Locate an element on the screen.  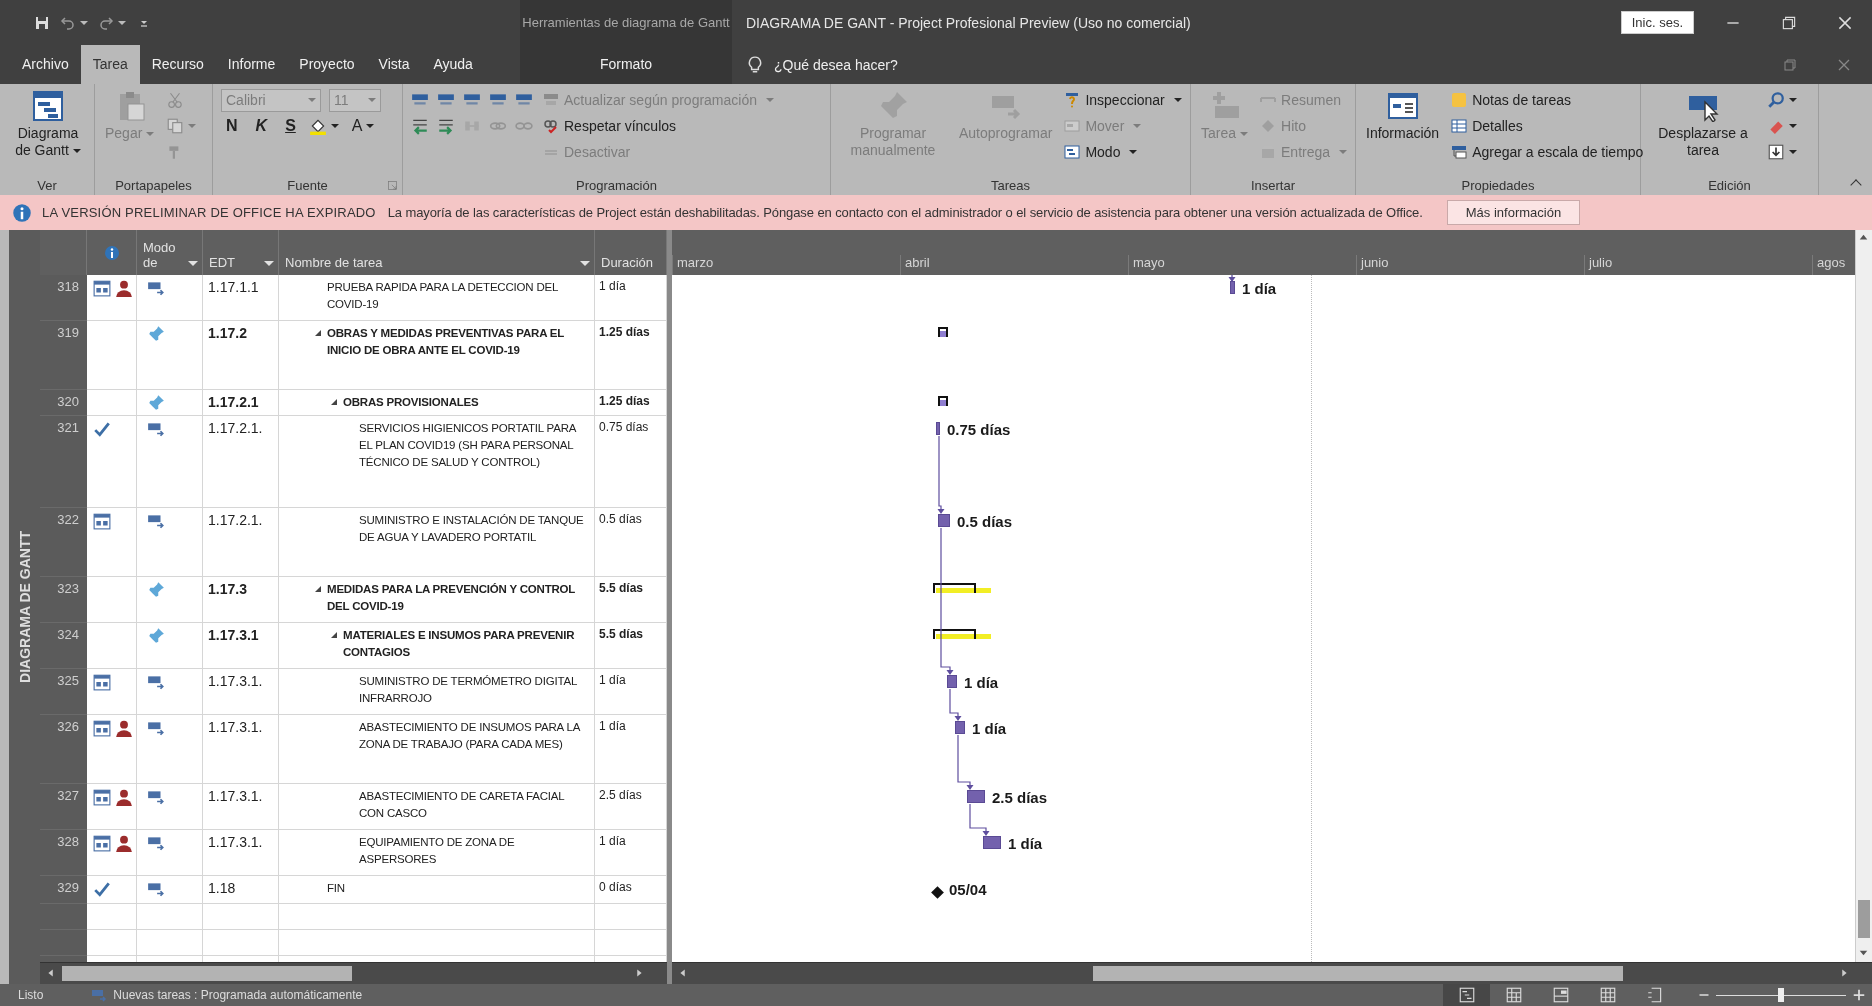
notice-message: La mayoría de las características de Project están deshabilitadas. Póngase en contacto con el administrador o el servicio de asistencia para obtener una versión actualizada de Office. is located at coordinates (905, 212).